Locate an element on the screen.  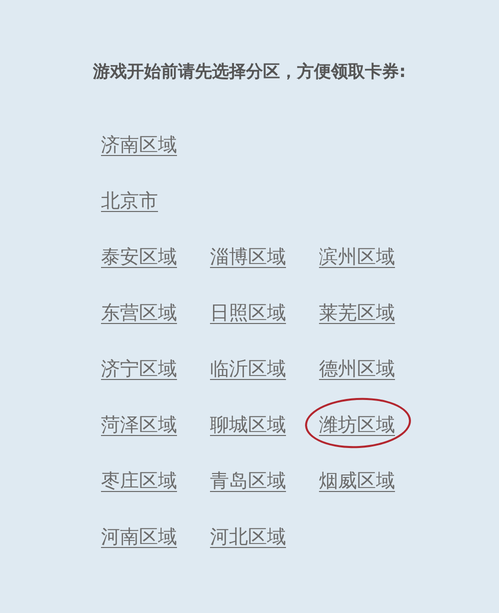
region-link: 潍坊区域 is located at coordinates (357, 425).